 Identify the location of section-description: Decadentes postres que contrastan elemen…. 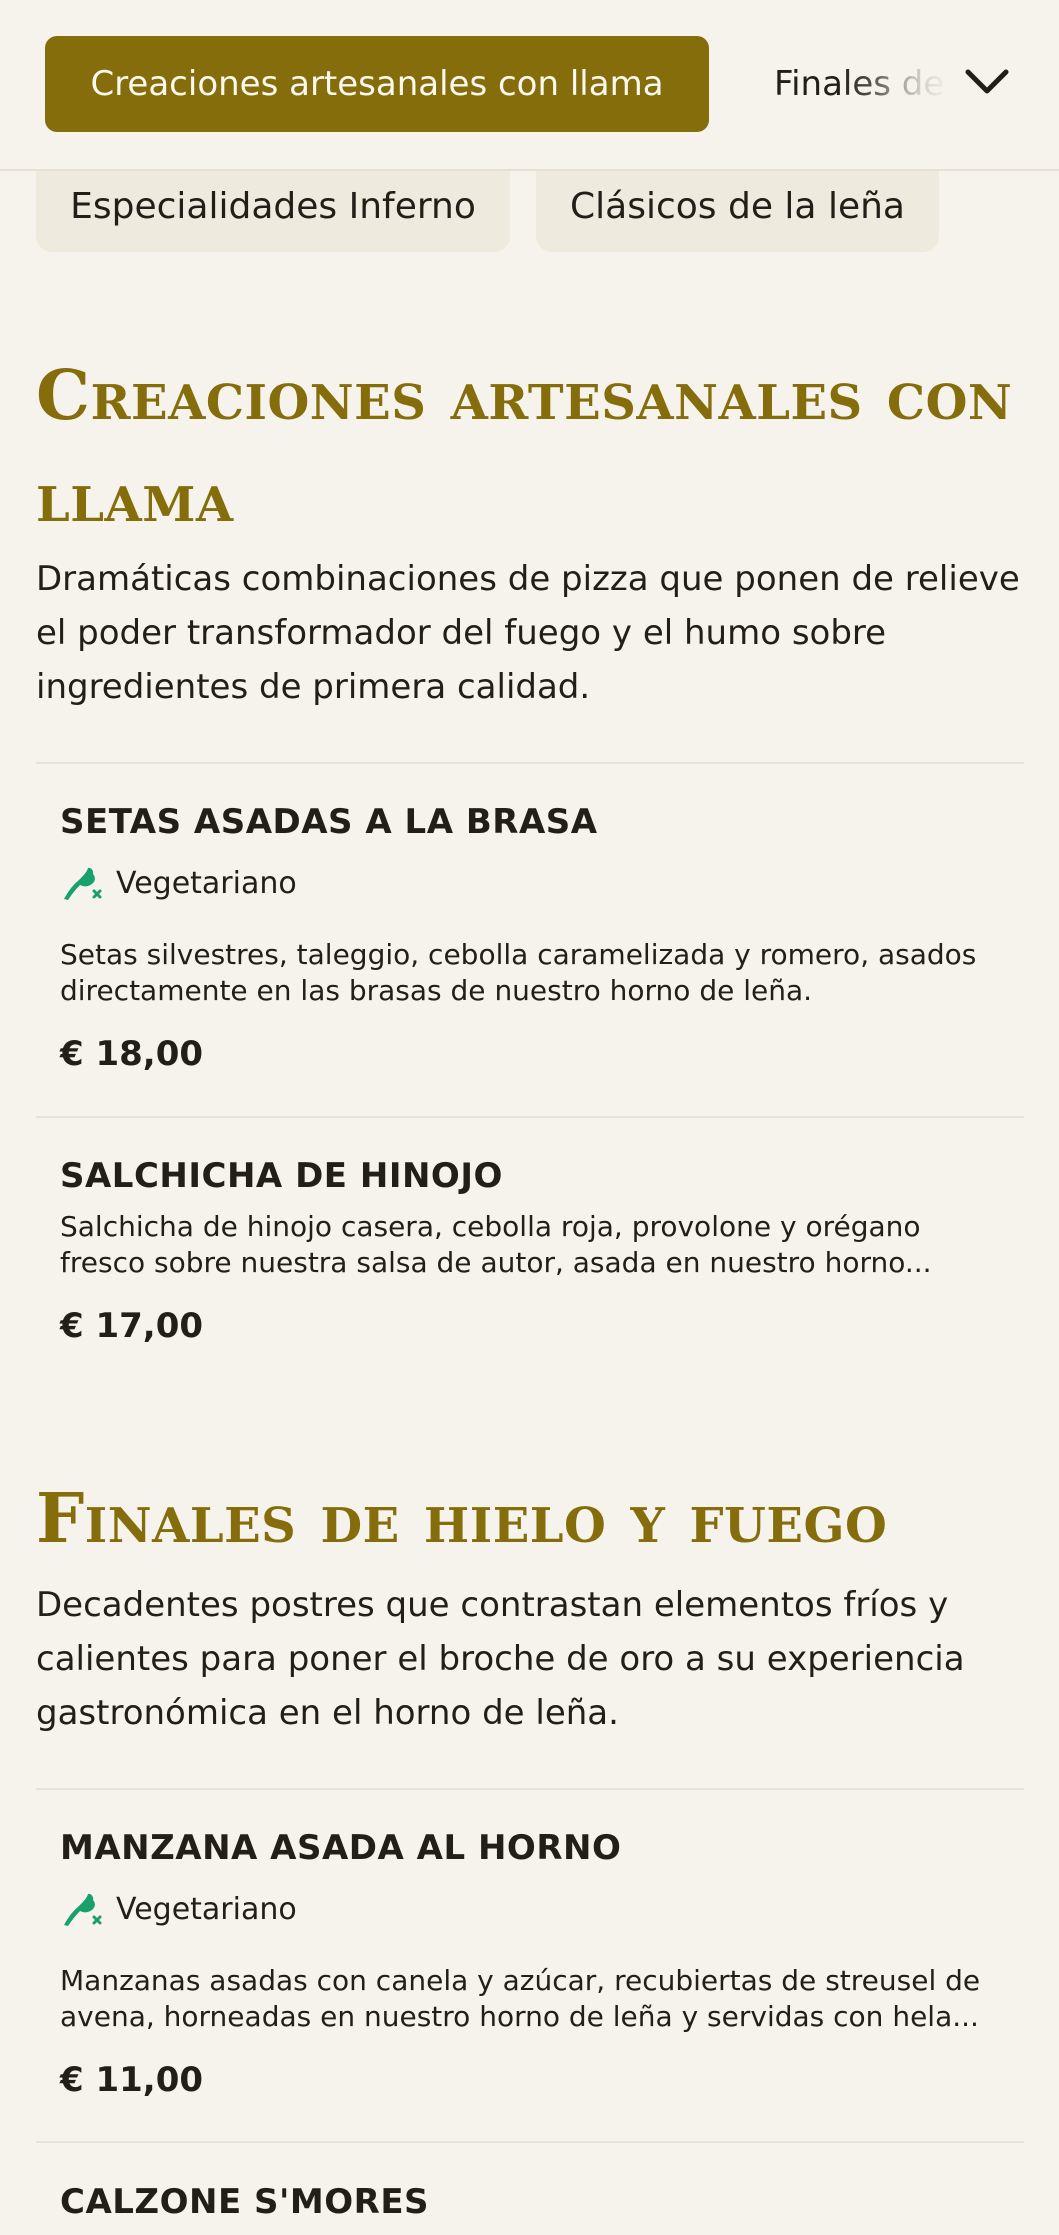
(500, 1659).